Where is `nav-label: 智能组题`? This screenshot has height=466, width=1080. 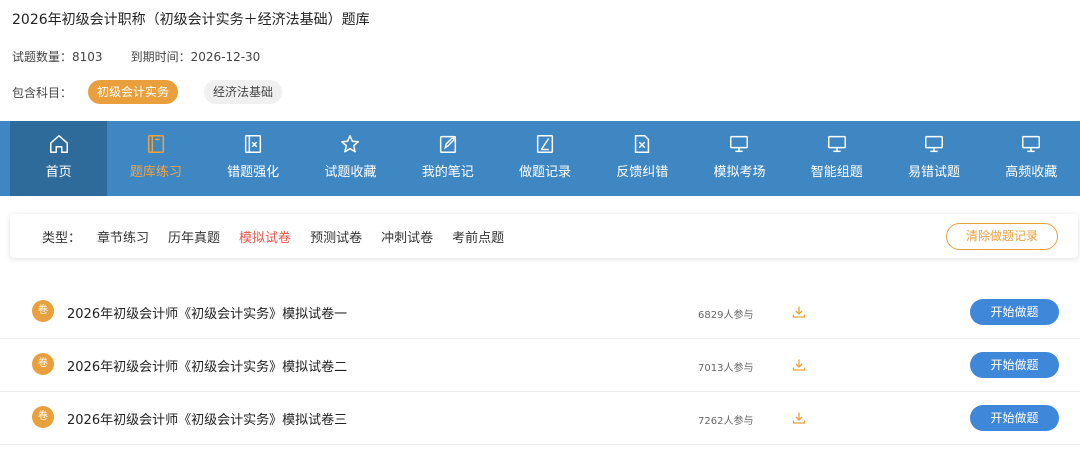
nav-label: 智能组题 is located at coordinates (836, 172).